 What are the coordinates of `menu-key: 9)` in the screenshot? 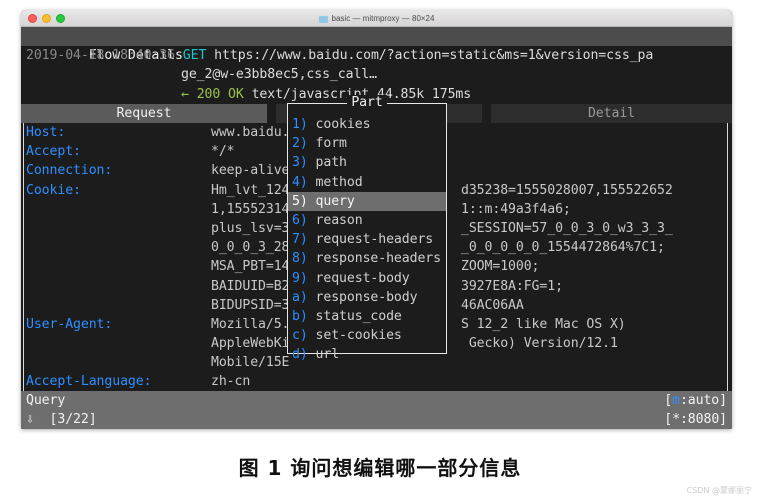 It's located at (300, 278).